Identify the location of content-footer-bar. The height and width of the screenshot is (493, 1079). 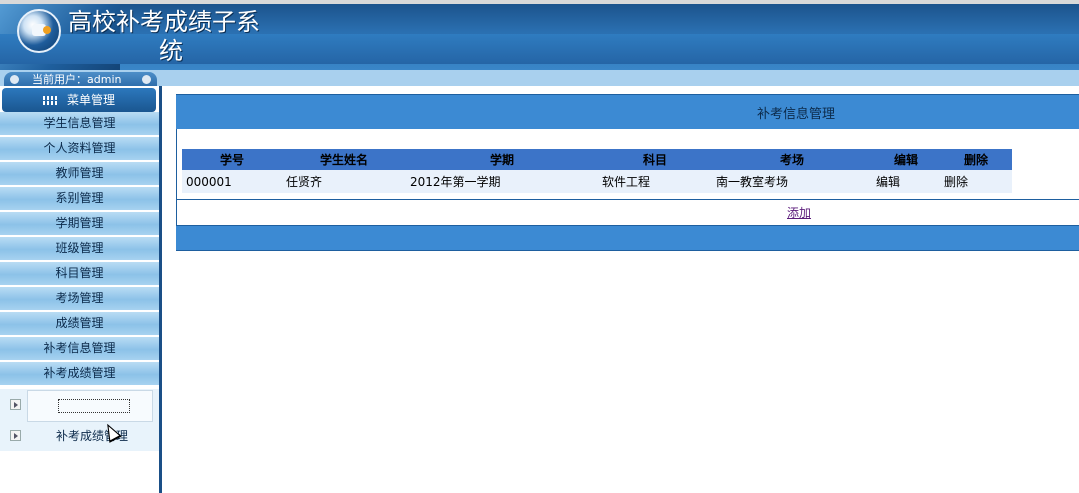
(627, 238).